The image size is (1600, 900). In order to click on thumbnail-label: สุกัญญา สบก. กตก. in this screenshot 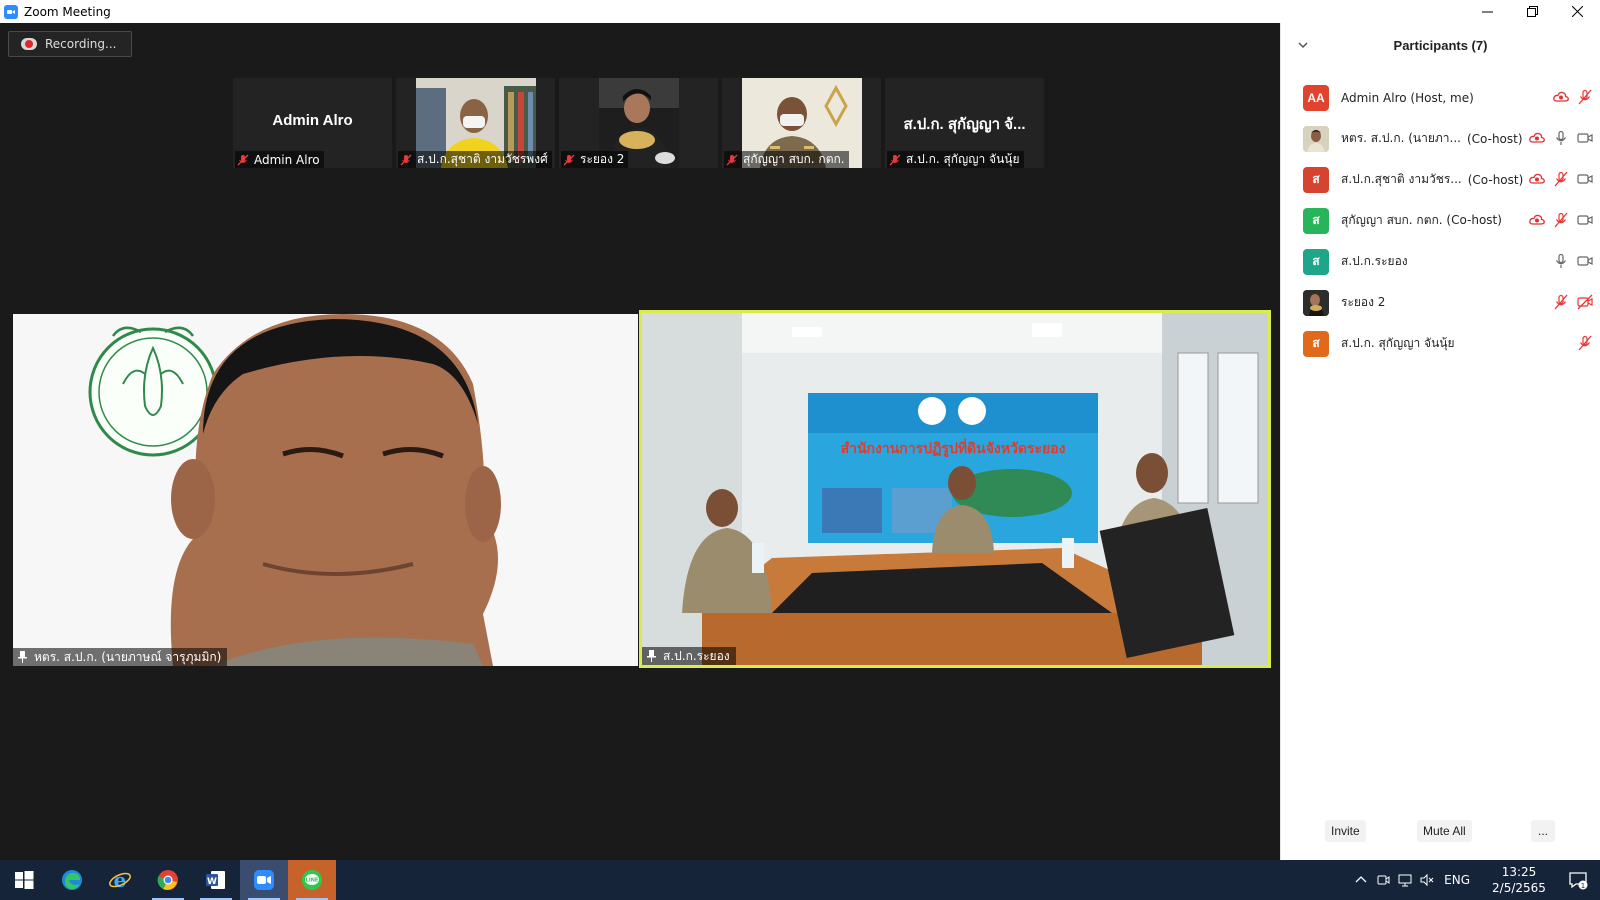, I will do `click(786, 159)`.